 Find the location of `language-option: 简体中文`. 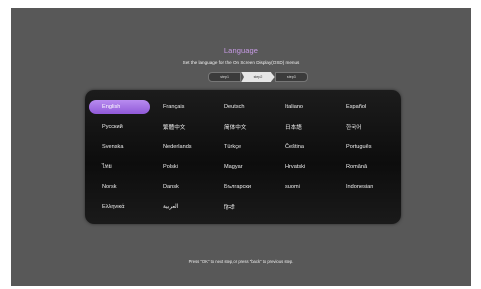

language-option: 简体中文 is located at coordinates (243, 127).